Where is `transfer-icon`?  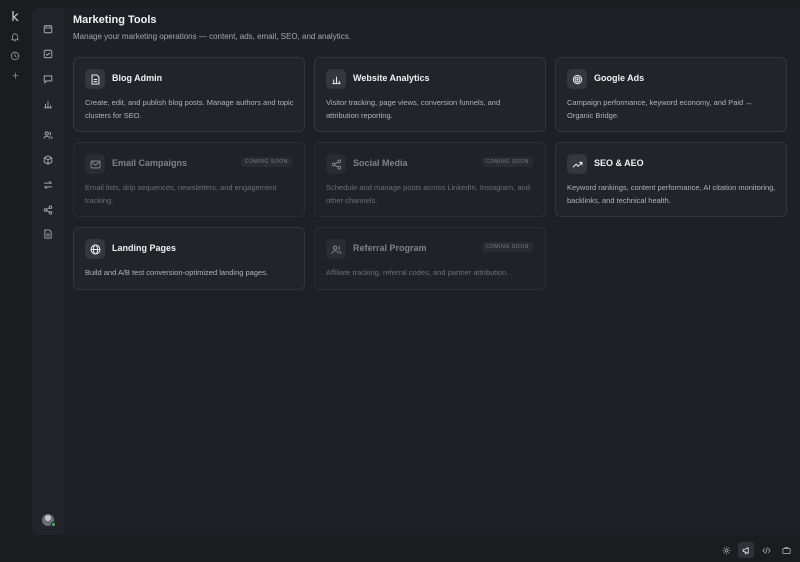
transfer-icon is located at coordinates (47, 184).